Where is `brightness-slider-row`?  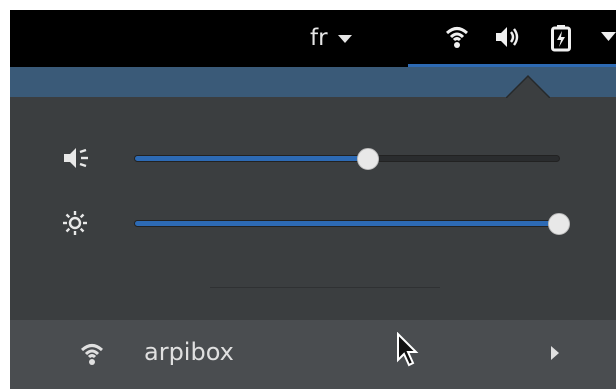 brightness-slider-row is located at coordinates (320, 223).